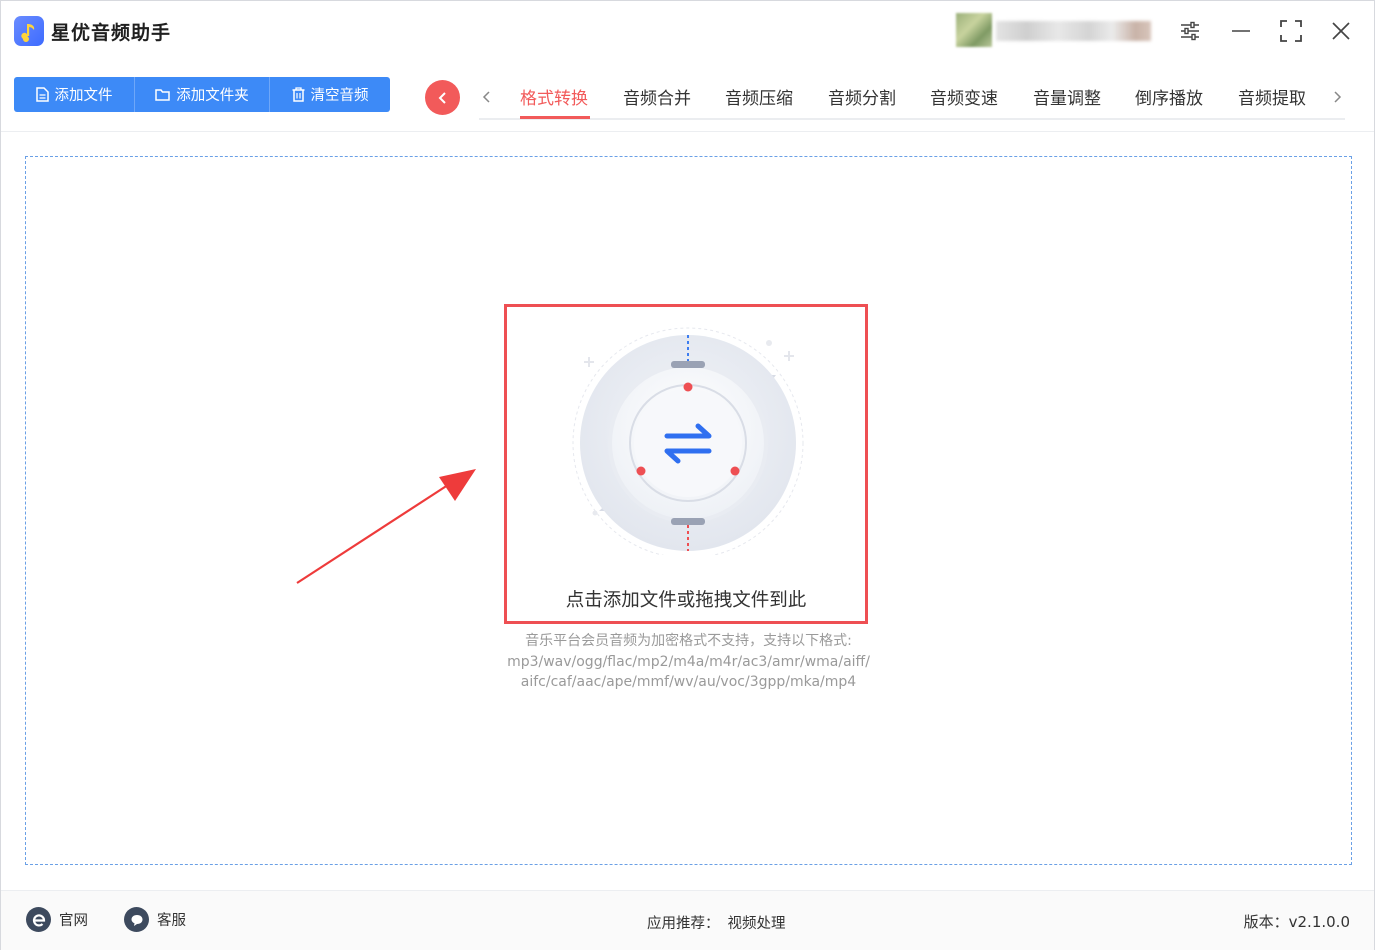  What do you see at coordinates (29, 31) in the screenshot?
I see `app-logo-icon` at bounding box center [29, 31].